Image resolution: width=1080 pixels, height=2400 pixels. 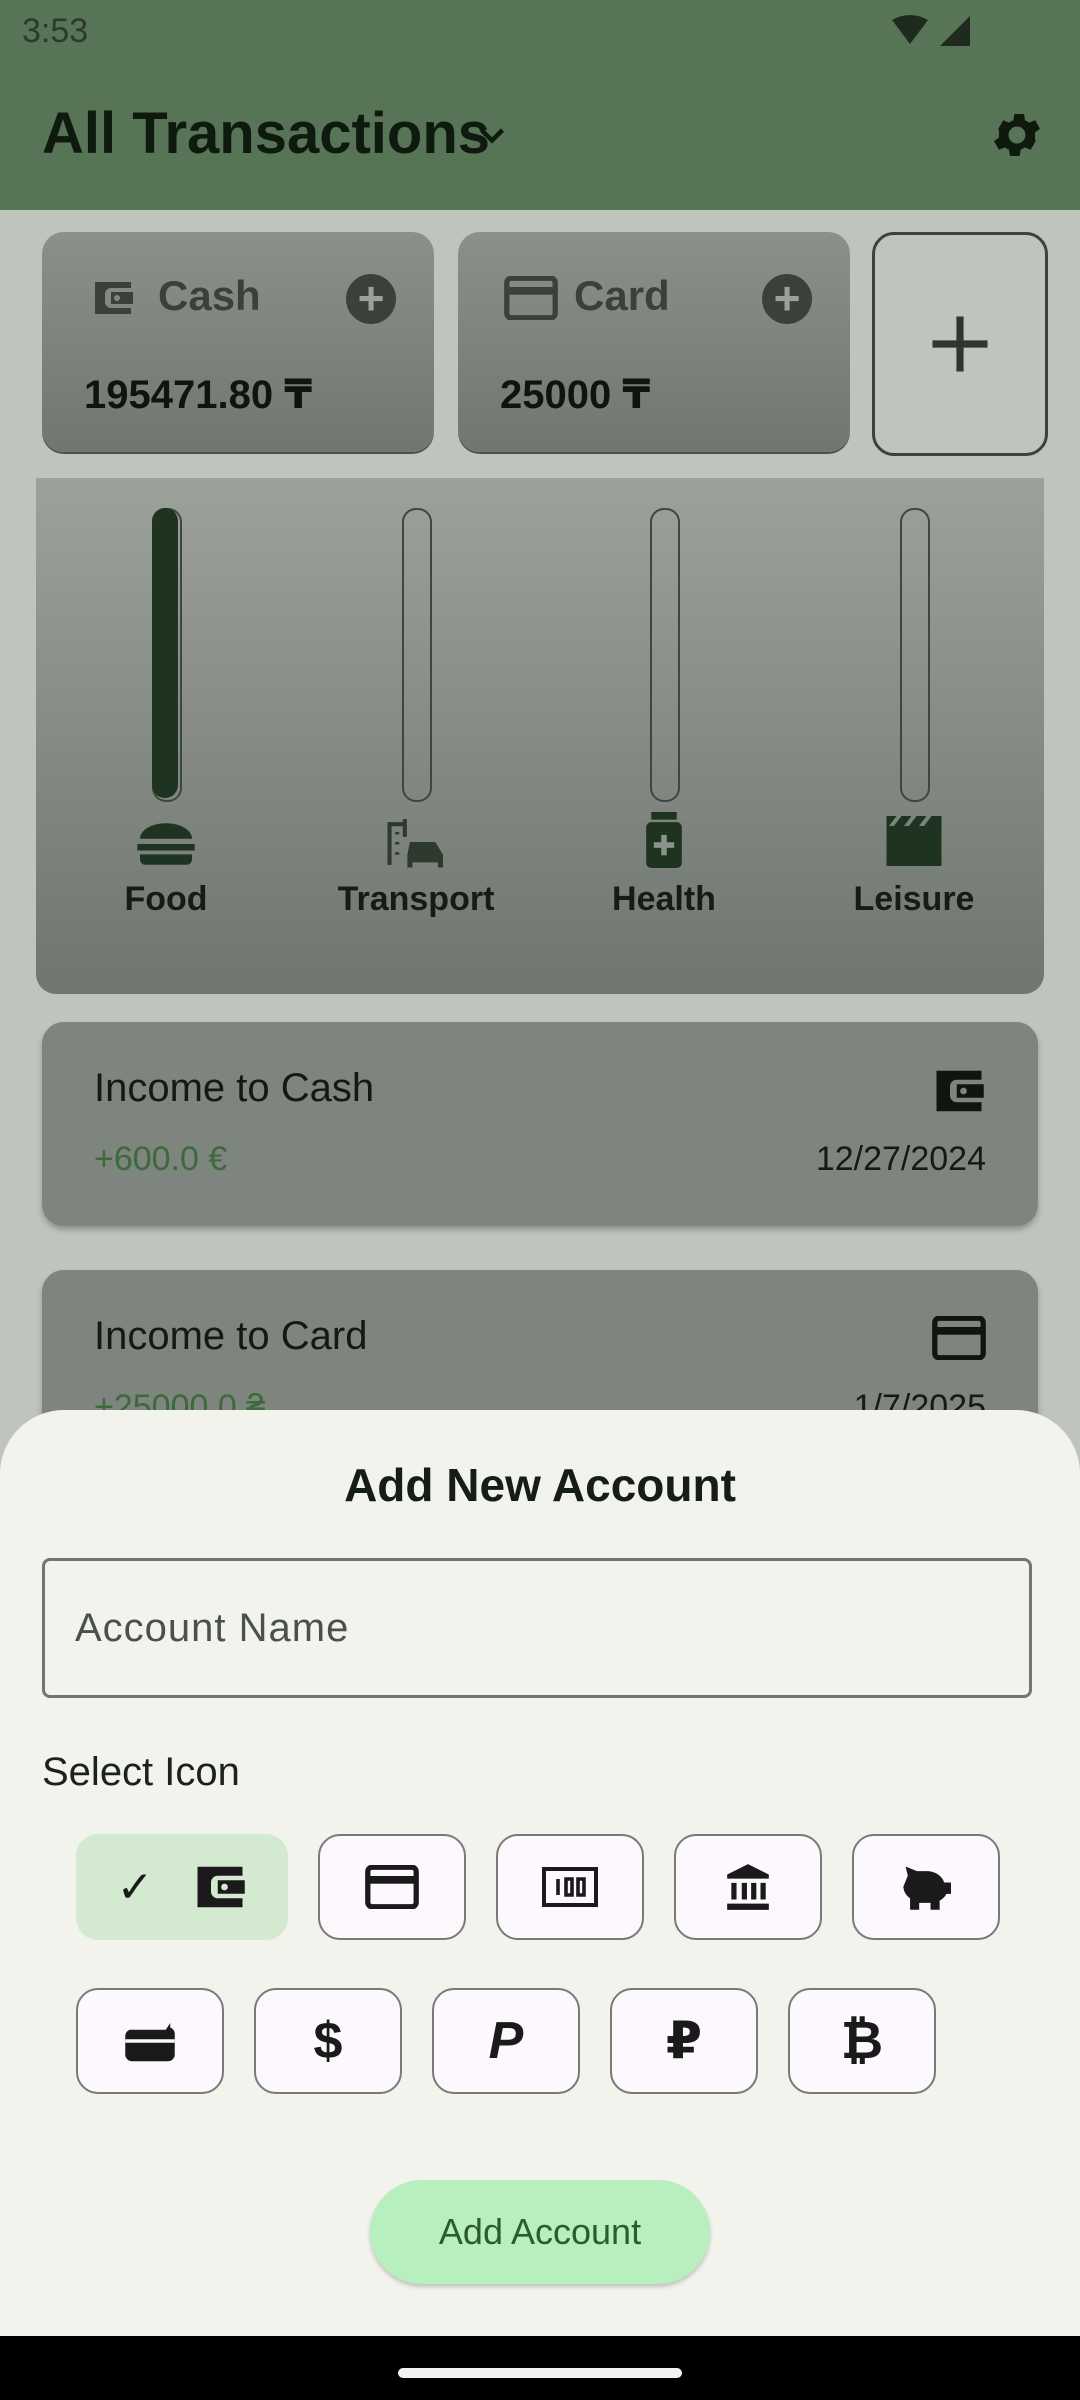 I want to click on piggy-bank-icon, so click(x=927, y=1888).